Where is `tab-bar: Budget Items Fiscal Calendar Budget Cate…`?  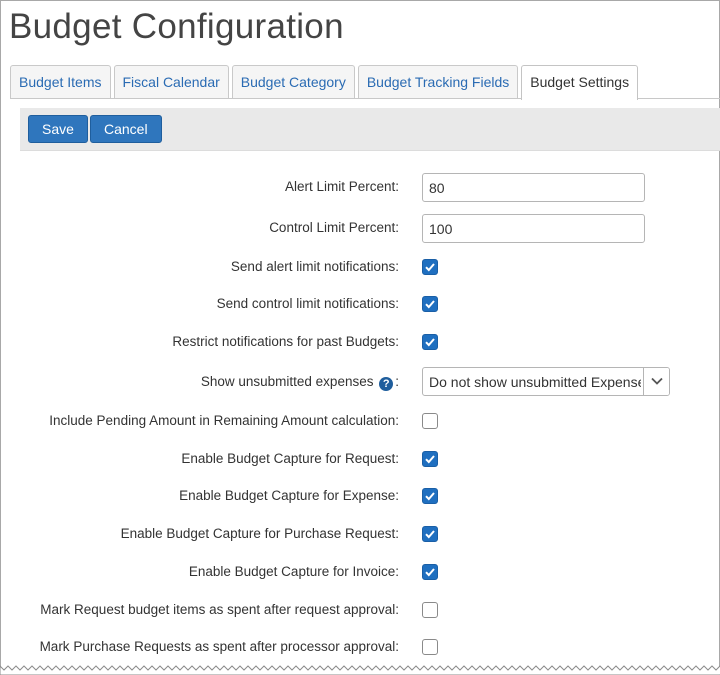
tab-bar: Budget Items Fiscal Calendar Budget Cate… is located at coordinates (325, 82).